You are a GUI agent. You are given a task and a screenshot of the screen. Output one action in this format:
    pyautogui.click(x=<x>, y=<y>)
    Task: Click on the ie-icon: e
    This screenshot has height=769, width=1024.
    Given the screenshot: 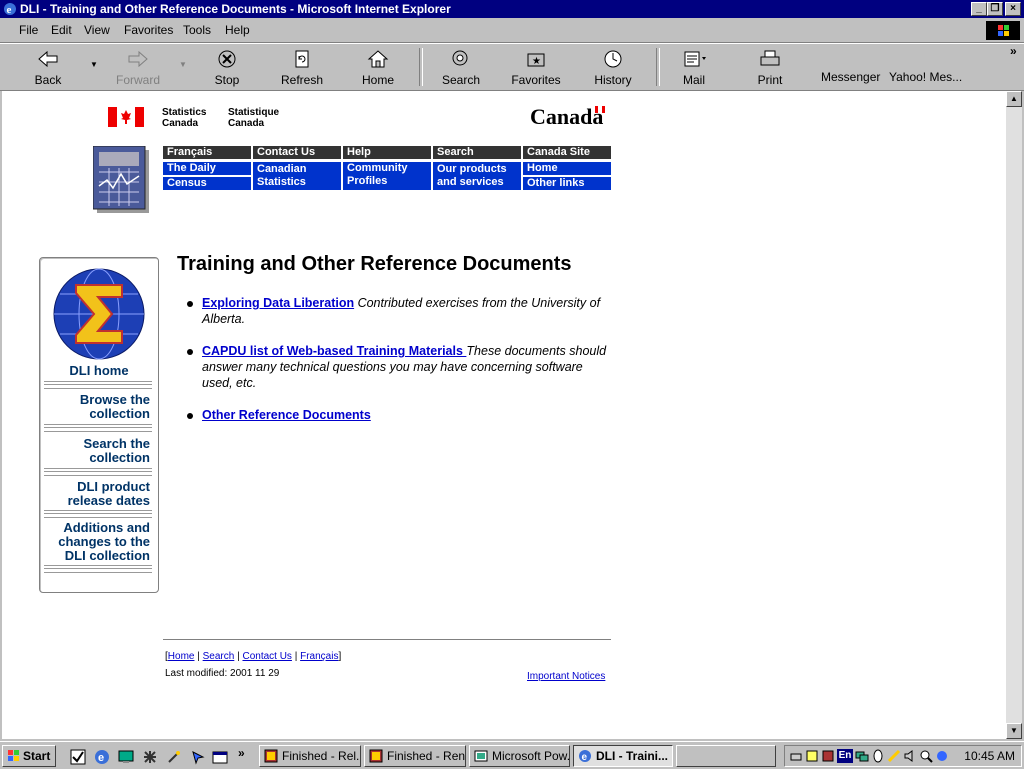 What is the action you would take?
    pyautogui.click(x=10, y=9)
    